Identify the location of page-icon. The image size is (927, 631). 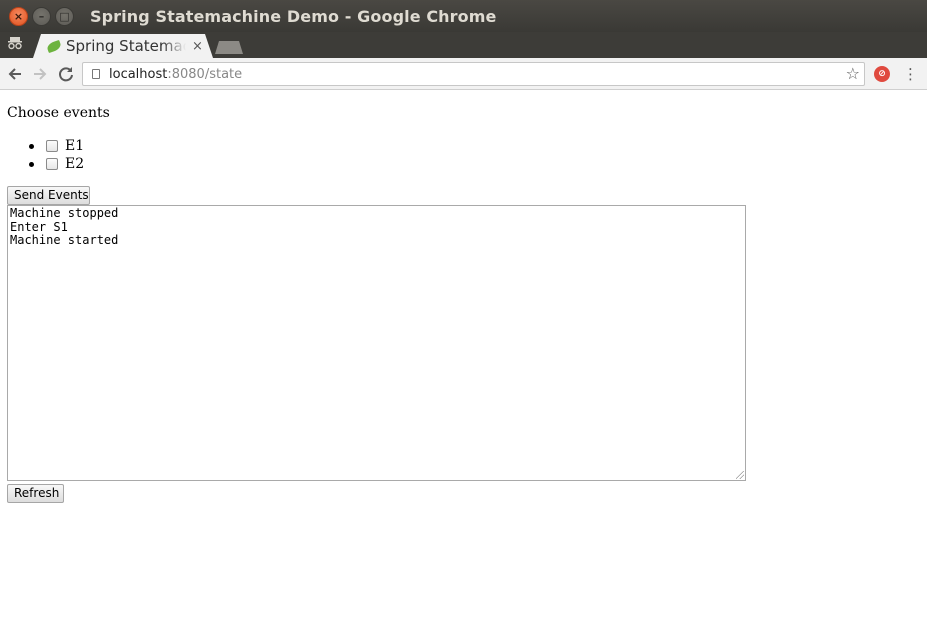
(96, 74).